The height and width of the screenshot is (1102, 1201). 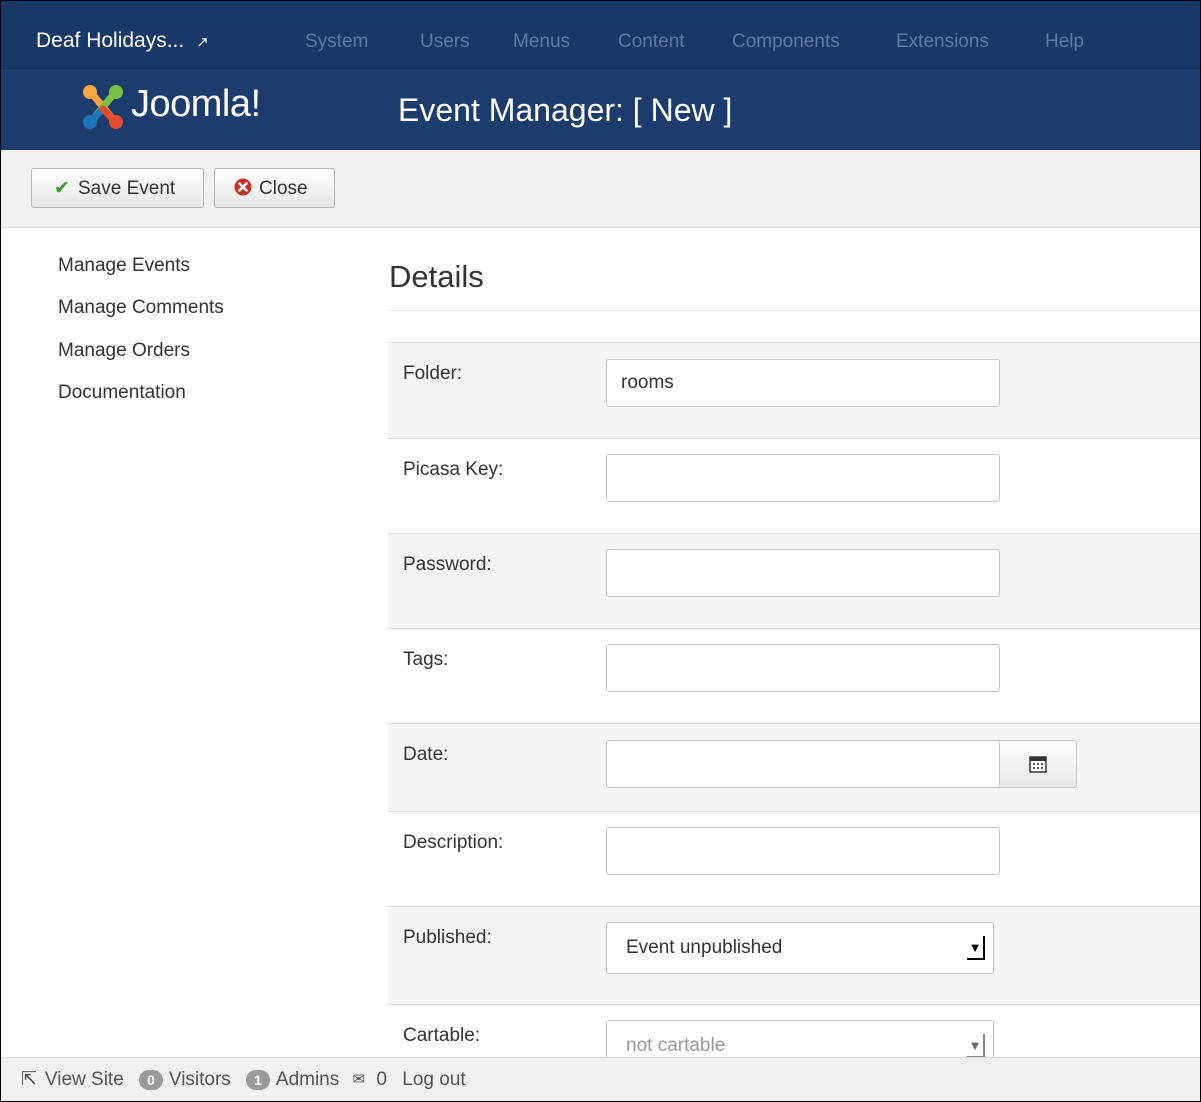 I want to click on form-row-date: Date:, so click(x=794, y=767).